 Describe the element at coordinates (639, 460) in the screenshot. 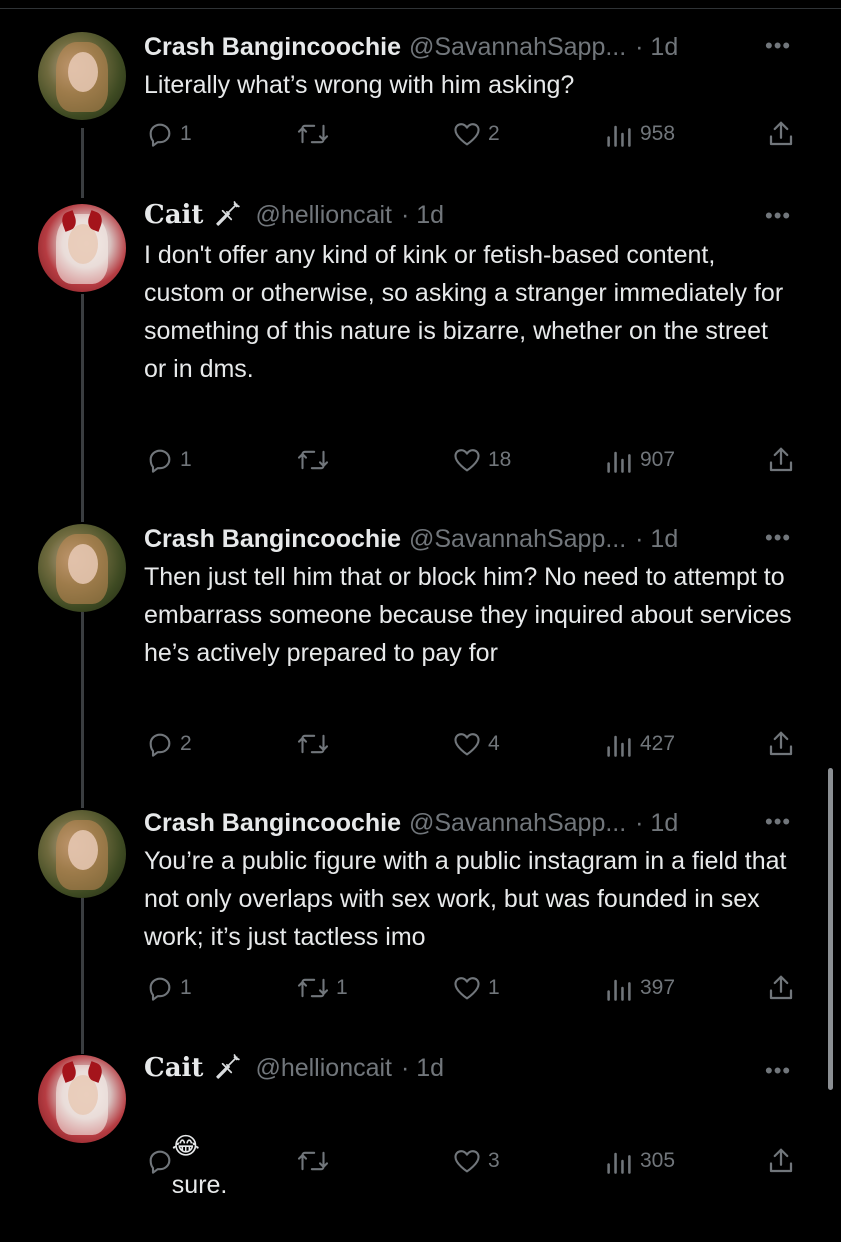

I see `views-button: 907` at that location.